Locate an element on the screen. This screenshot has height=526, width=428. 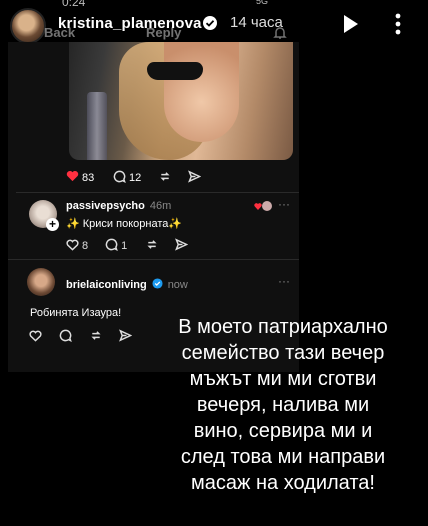
story-username: kristina_plamenova is located at coordinates (130, 23).